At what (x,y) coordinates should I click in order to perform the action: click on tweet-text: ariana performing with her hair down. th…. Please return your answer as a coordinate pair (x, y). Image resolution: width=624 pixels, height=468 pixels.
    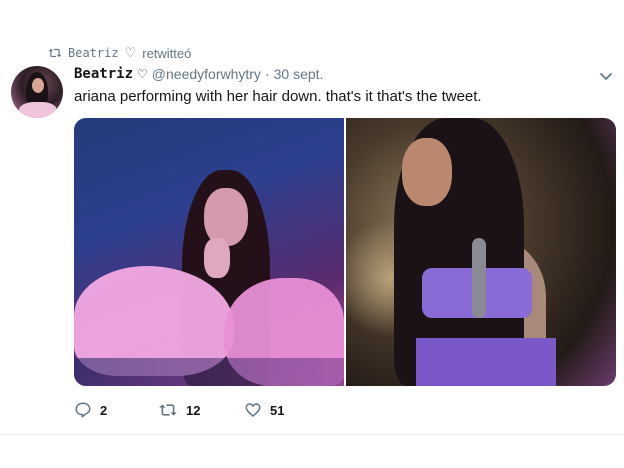
    Looking at the image, I should click on (278, 96).